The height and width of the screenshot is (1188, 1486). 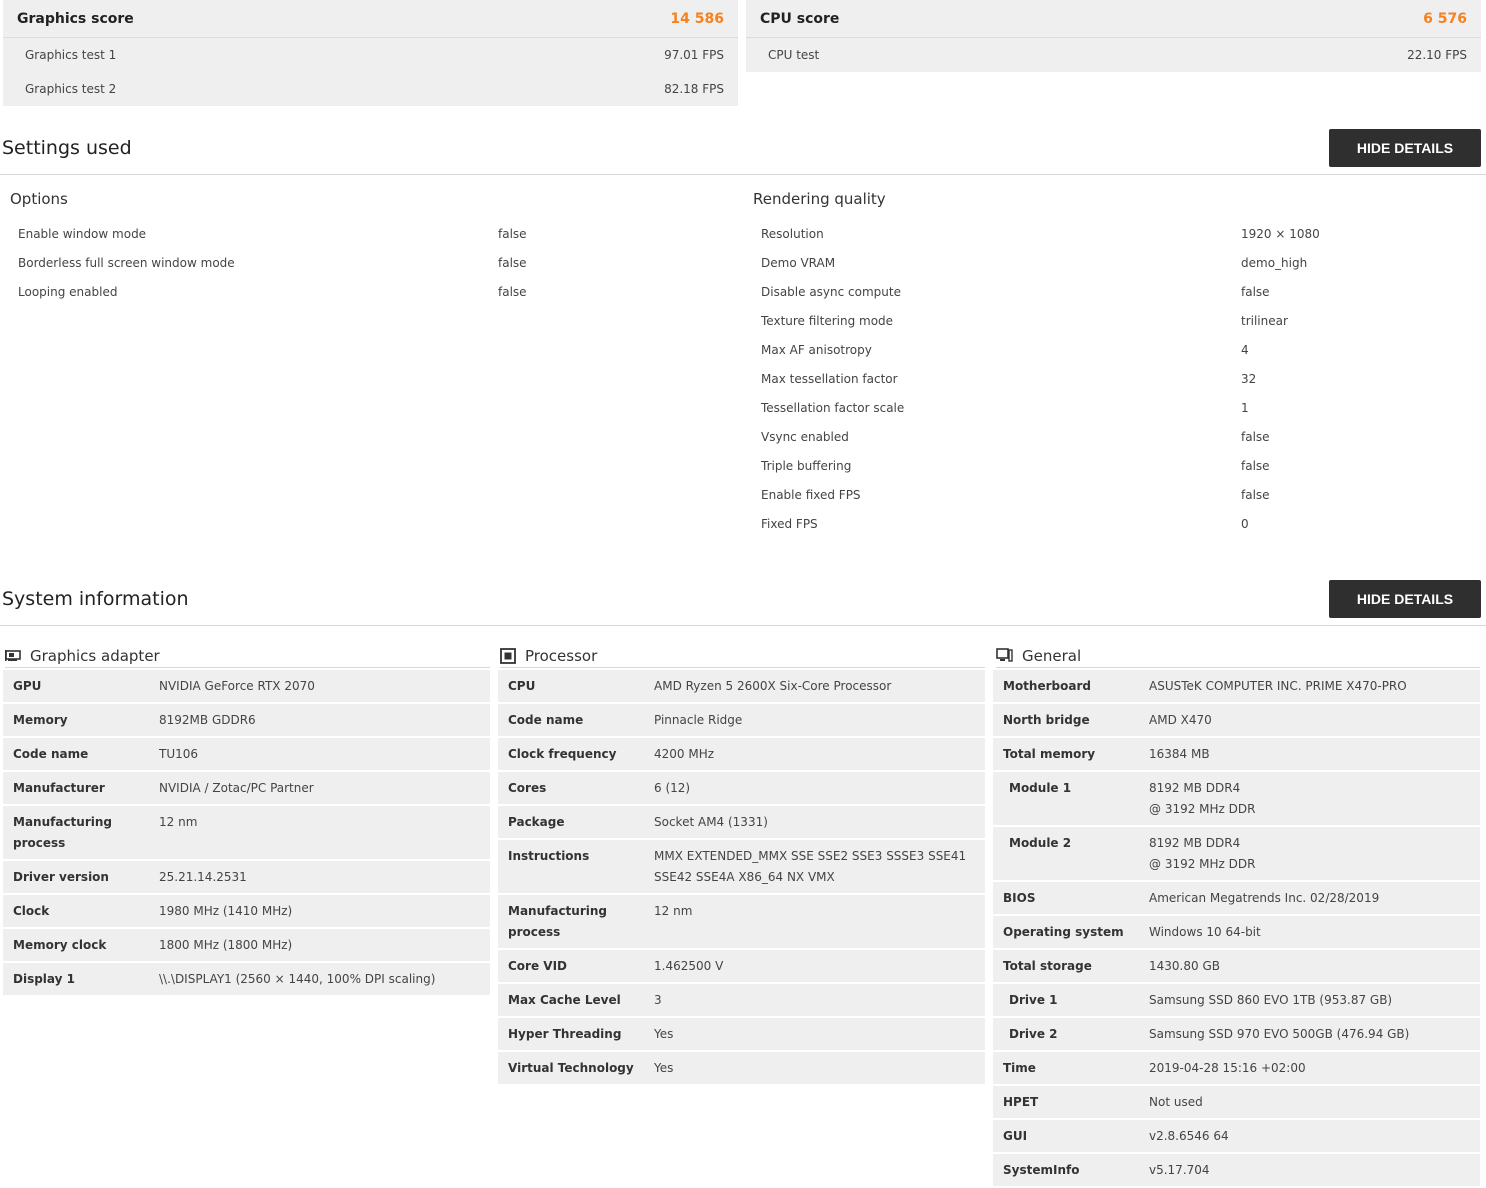 What do you see at coordinates (827, 320) in the screenshot?
I see `setting-label: Texture filtering mode` at bounding box center [827, 320].